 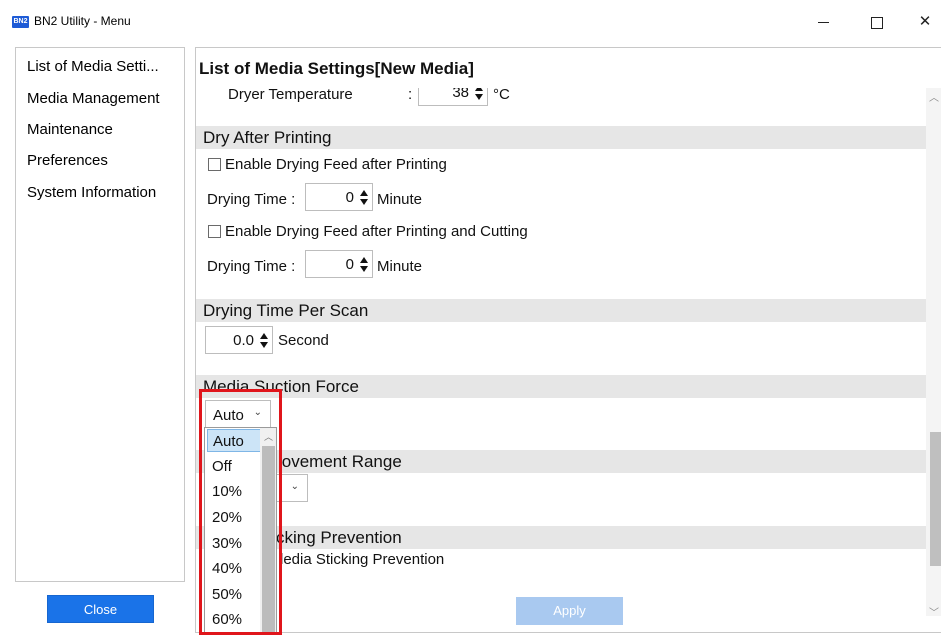 I want to click on apply-button: Apply, so click(x=569, y=611).